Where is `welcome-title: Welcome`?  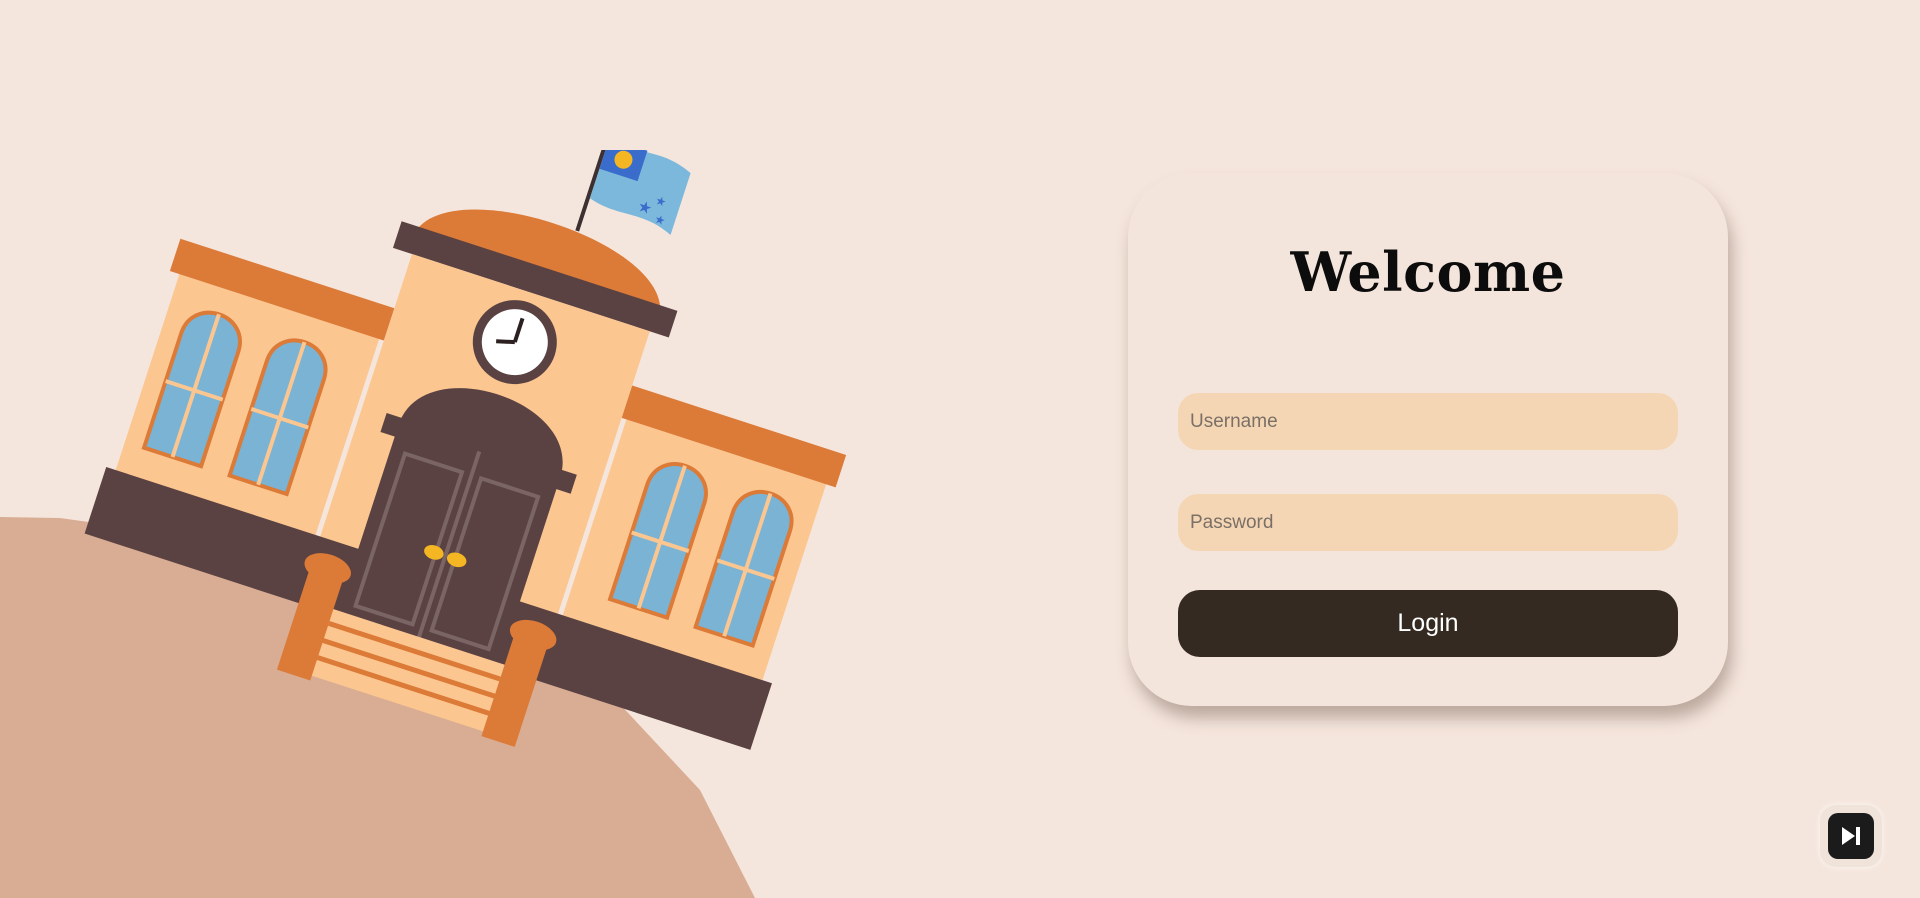 welcome-title: Welcome is located at coordinates (1428, 272).